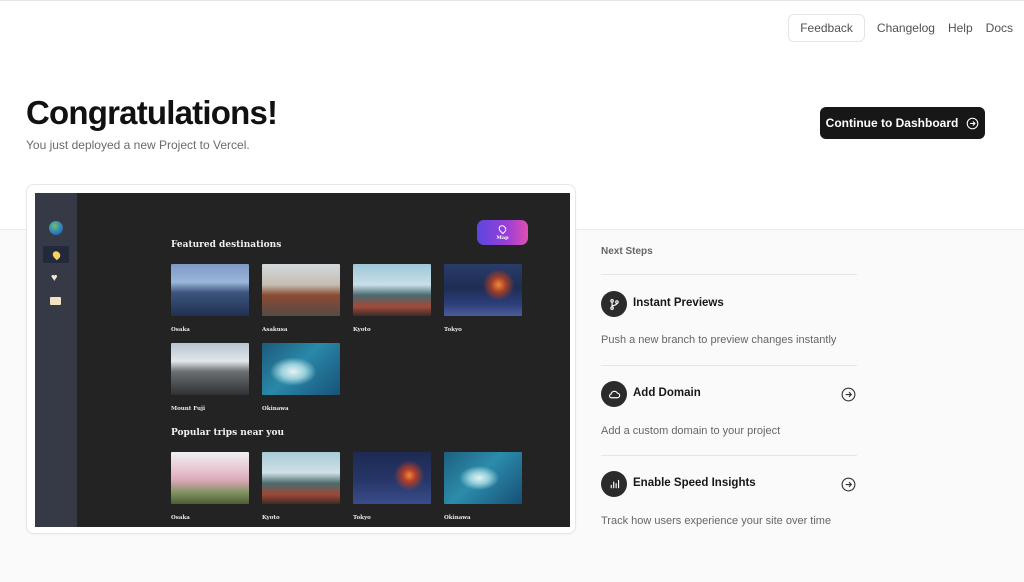  What do you see at coordinates (691, 431) in the screenshot?
I see `step-description: Add a custom domain to your project` at bounding box center [691, 431].